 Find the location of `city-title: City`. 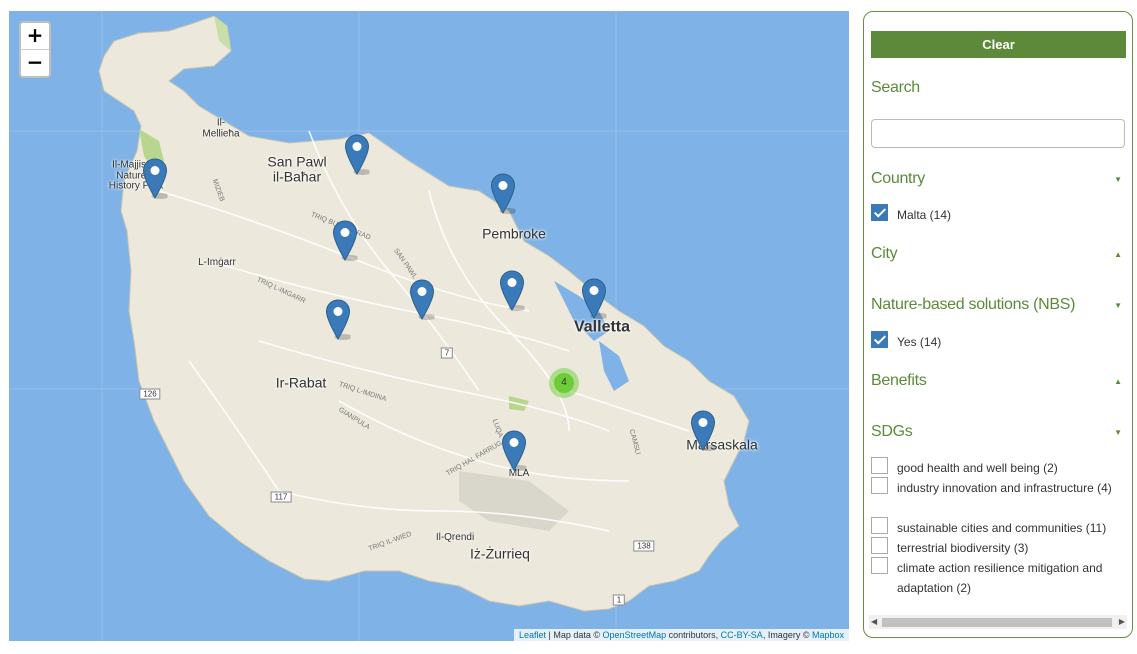

city-title: City is located at coordinates (884, 254).